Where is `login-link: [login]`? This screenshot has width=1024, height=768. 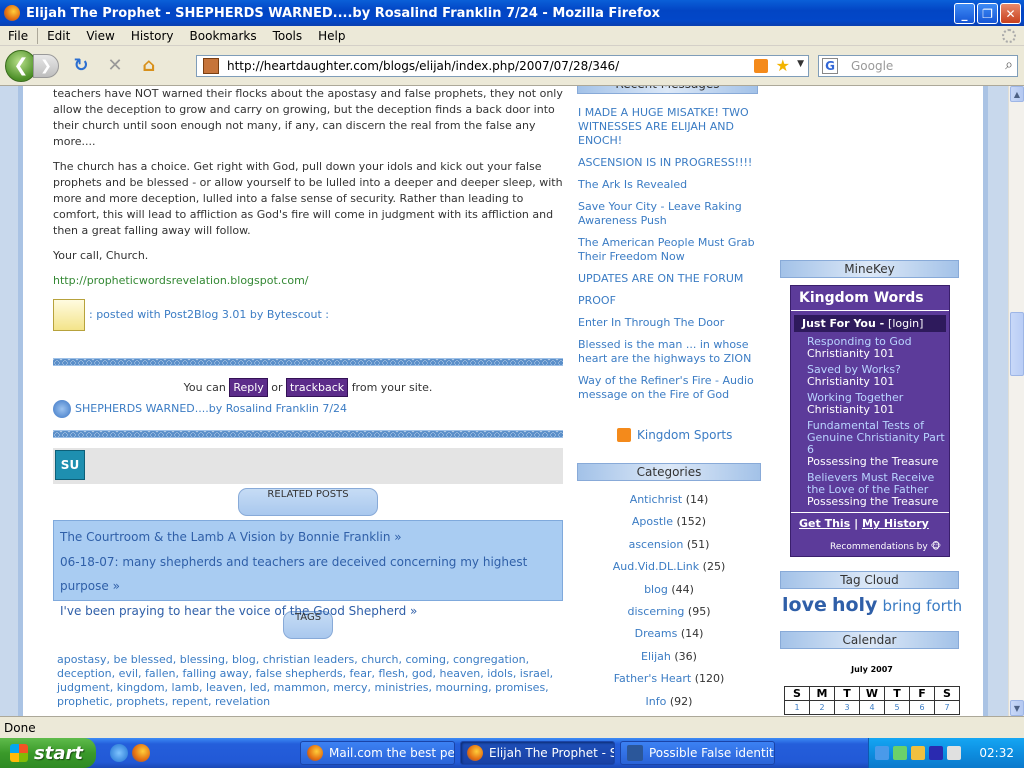
login-link: [login] is located at coordinates (905, 323).